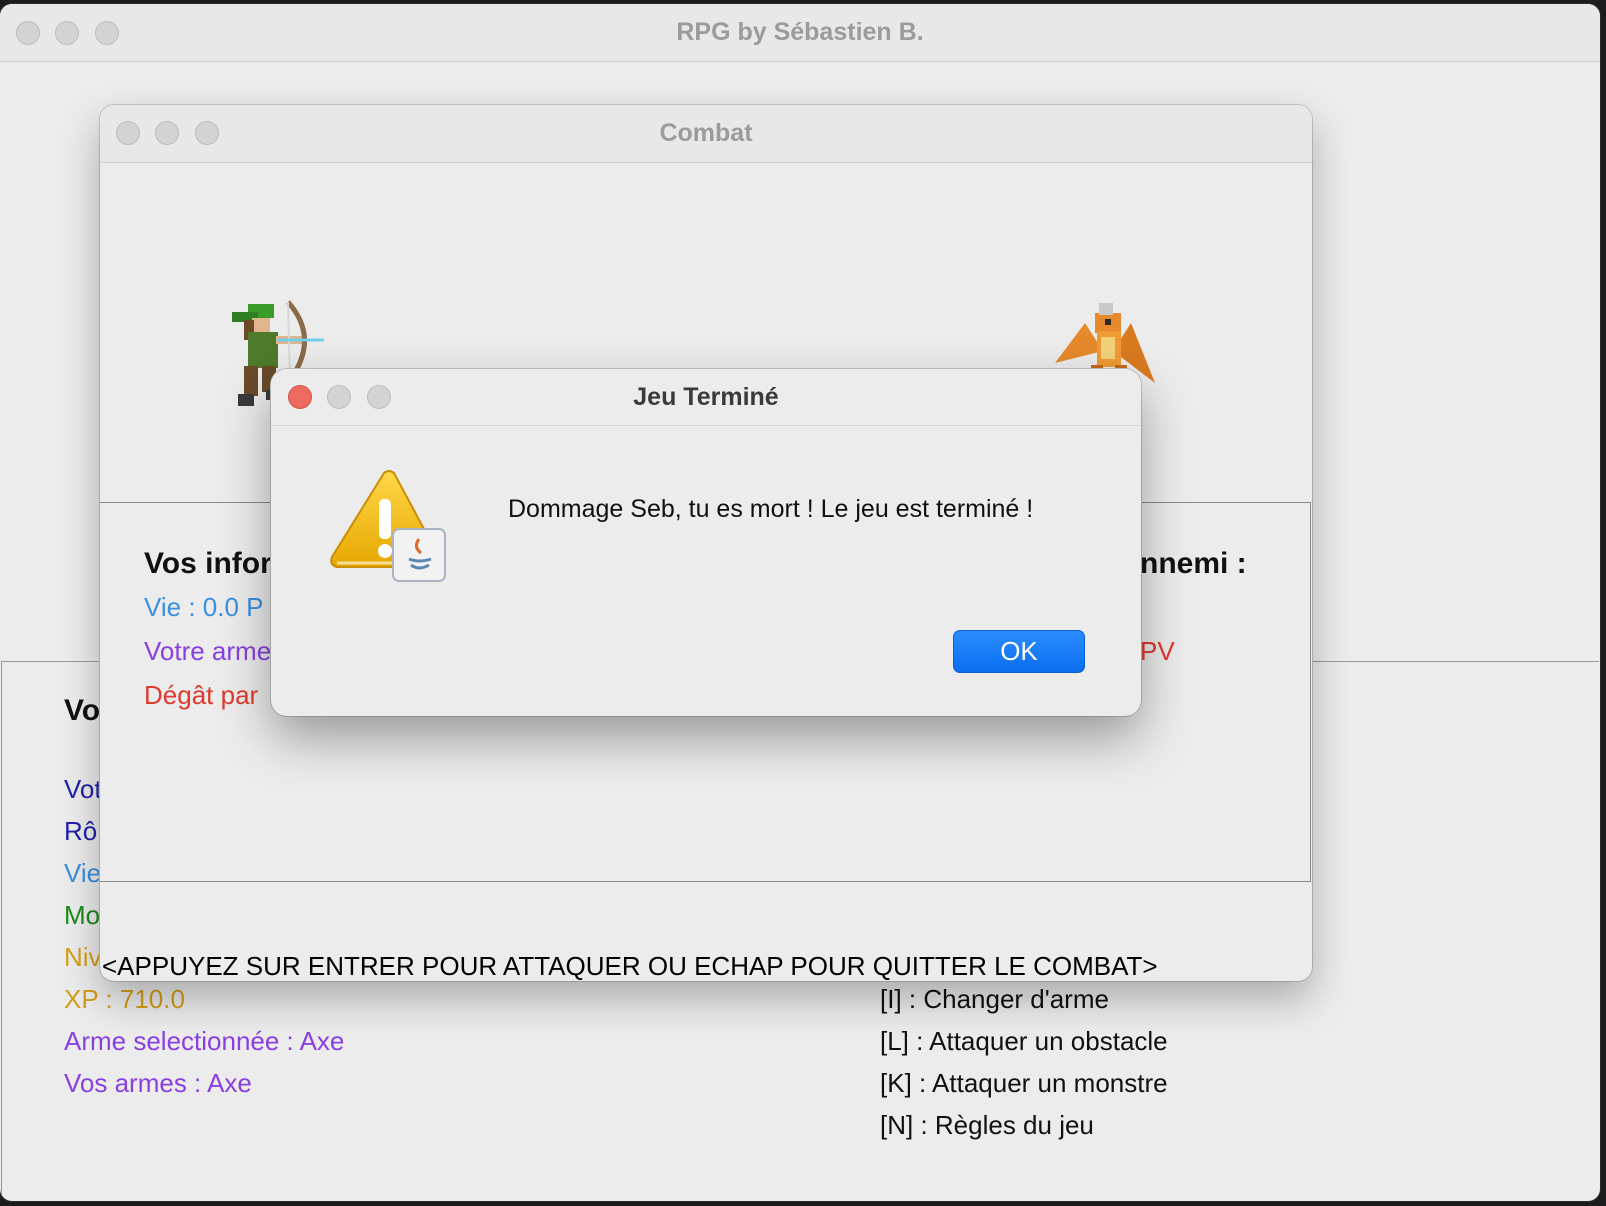 The width and height of the screenshot is (1606, 1206). I want to click on dialog-title: Jeu Terminé, so click(706, 397).